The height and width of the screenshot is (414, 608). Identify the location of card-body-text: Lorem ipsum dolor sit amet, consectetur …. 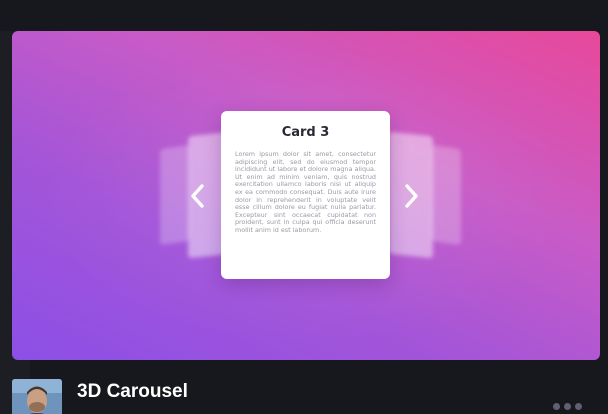
(305, 192).